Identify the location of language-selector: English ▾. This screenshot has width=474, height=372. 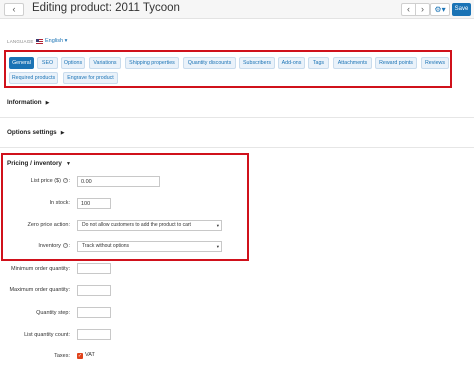
(56, 41).